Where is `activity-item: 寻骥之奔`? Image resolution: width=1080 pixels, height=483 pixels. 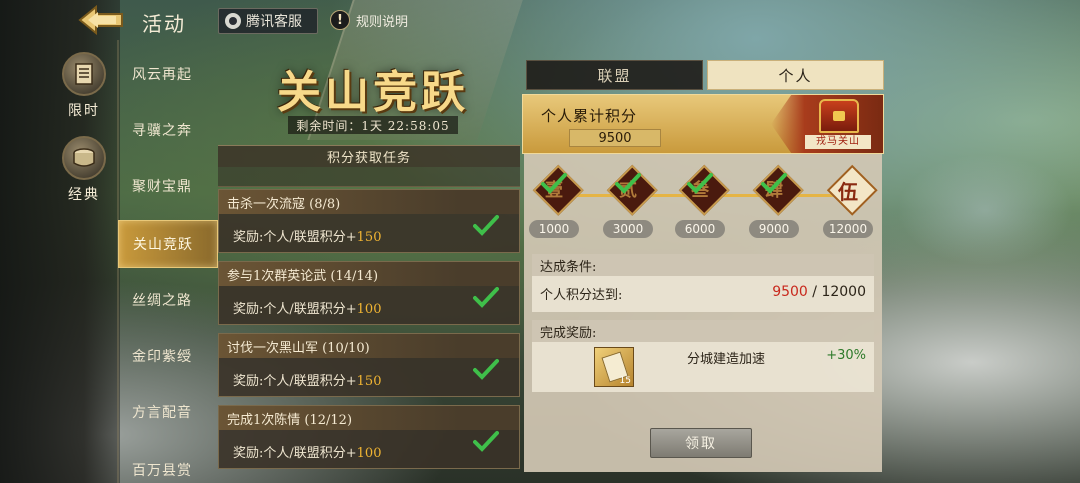 activity-item: 寻骥之奔 is located at coordinates (168, 130).